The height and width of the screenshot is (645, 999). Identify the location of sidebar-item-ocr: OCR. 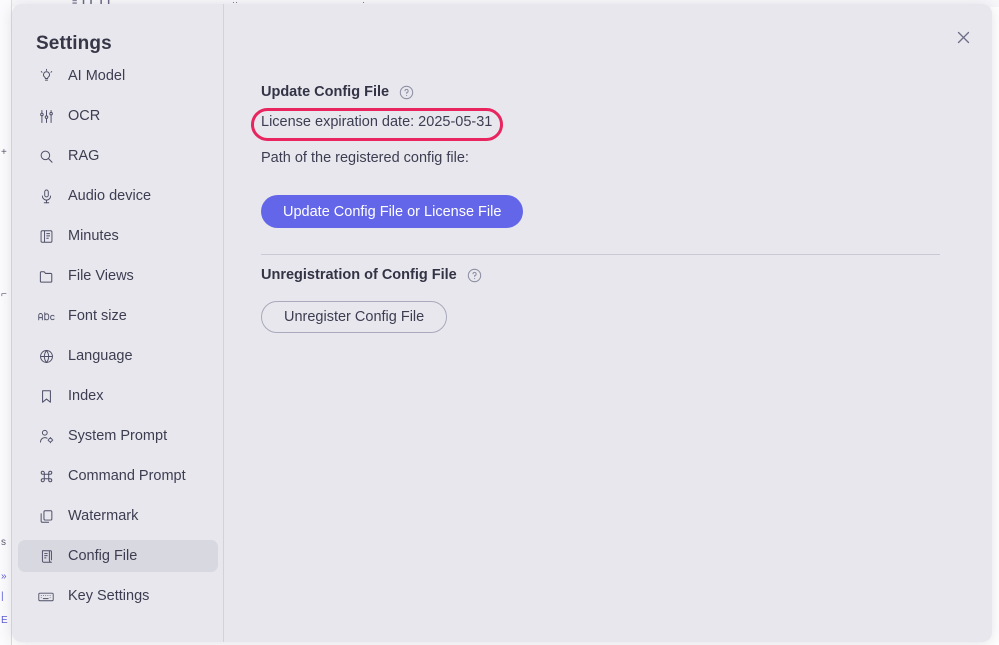
(118, 116).